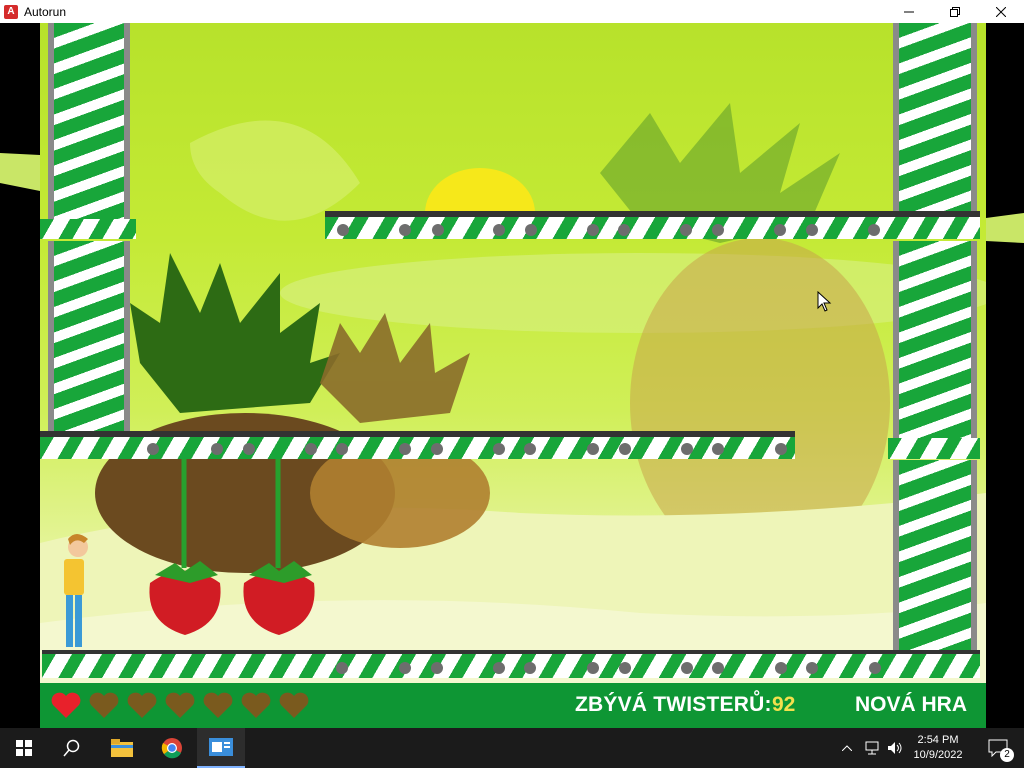 The height and width of the screenshot is (768, 1024). What do you see at coordinates (938, 740) in the screenshot?
I see `clock-time: 2:54 PM` at bounding box center [938, 740].